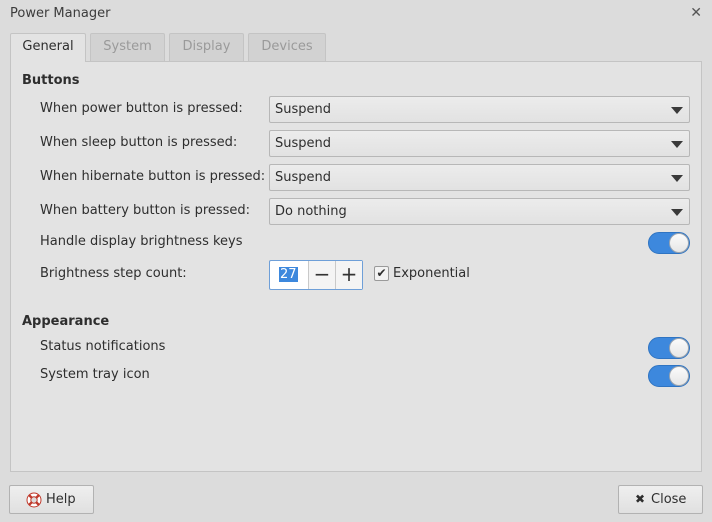 The height and width of the screenshot is (522, 712). I want to click on battery-button-label: When battery button is pressed:, so click(145, 210).